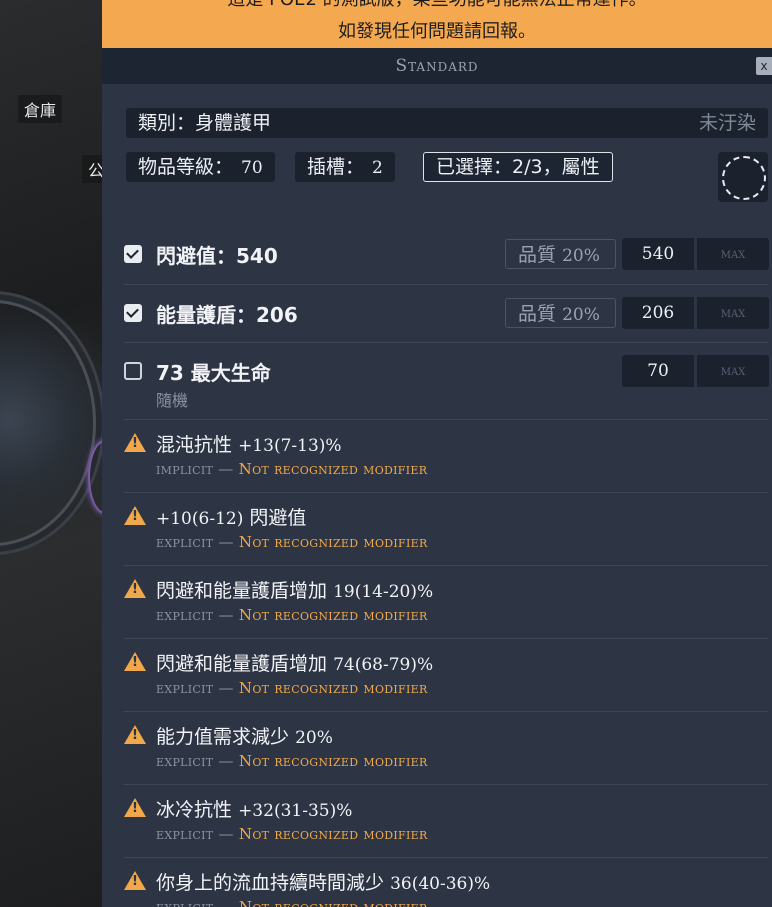 This screenshot has width=772, height=907. I want to click on sockets-value: 2, so click(377, 168).